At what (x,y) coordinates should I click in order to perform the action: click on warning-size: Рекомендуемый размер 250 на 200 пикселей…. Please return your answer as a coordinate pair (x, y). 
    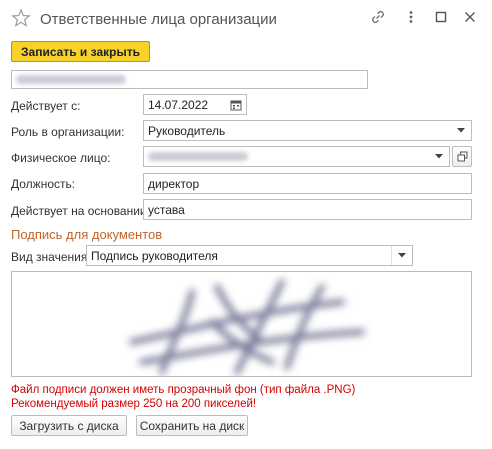
    Looking at the image, I should click on (134, 404).